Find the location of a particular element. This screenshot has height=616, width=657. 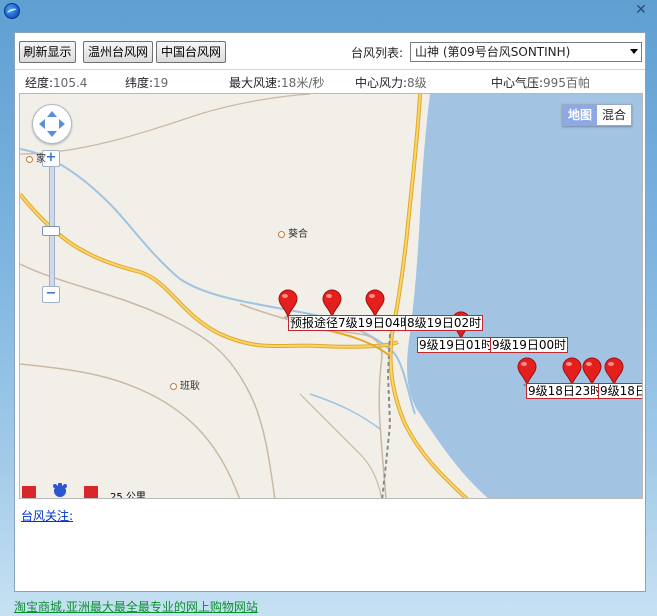

center-pressure-label: 中心气压: is located at coordinates (517, 83).